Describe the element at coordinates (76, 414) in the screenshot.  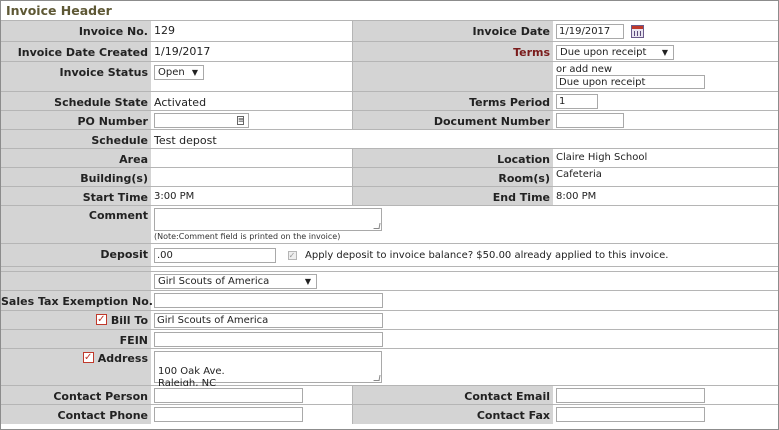
I see `contact-phone-label: Contact Phone` at that location.